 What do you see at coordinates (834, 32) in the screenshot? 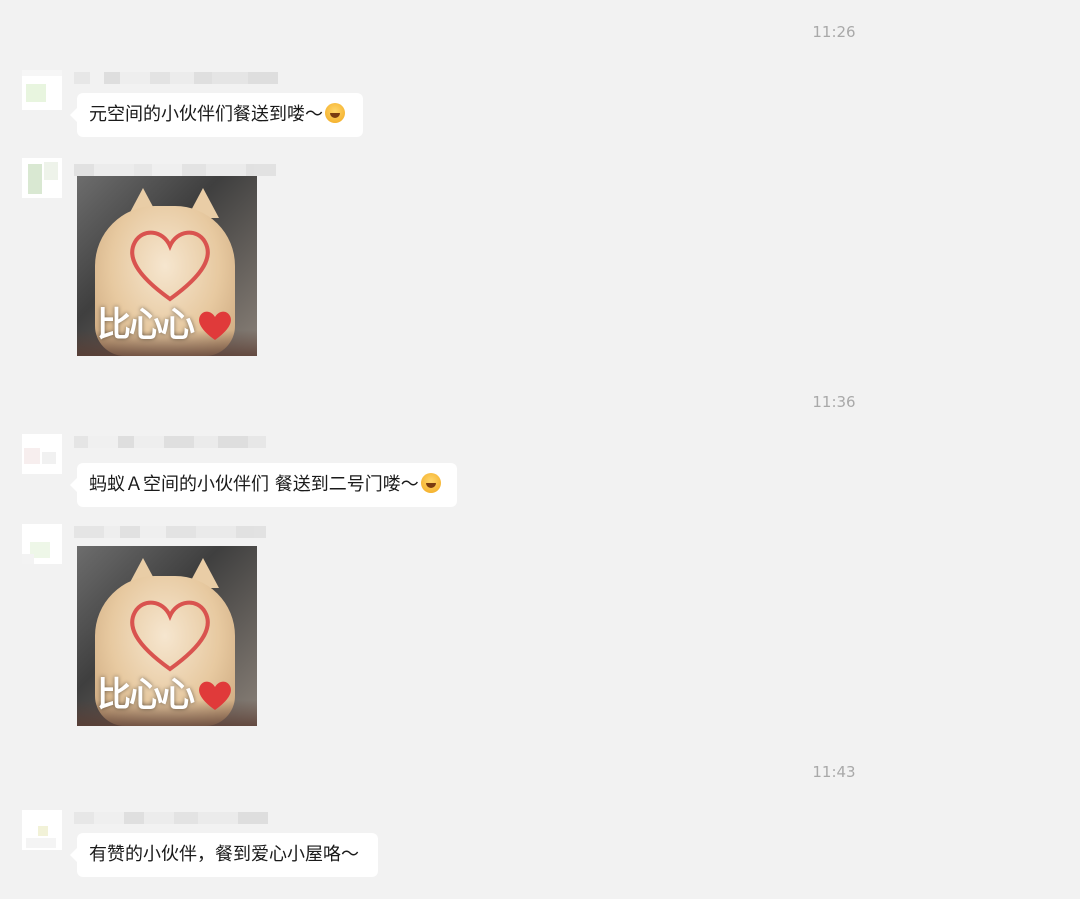
I see `timestamp: 11:26` at bounding box center [834, 32].